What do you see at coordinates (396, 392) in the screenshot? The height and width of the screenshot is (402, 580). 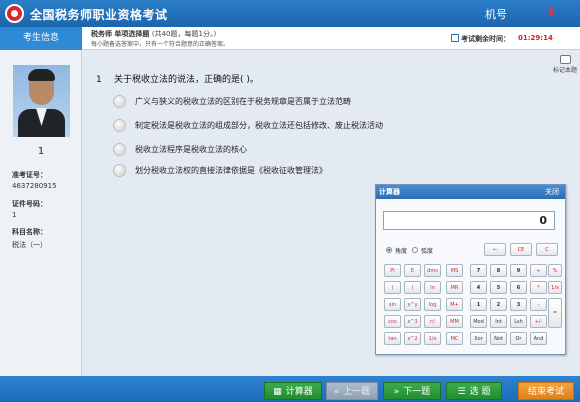 I see `double-chevron-right-icon: »` at bounding box center [396, 392].